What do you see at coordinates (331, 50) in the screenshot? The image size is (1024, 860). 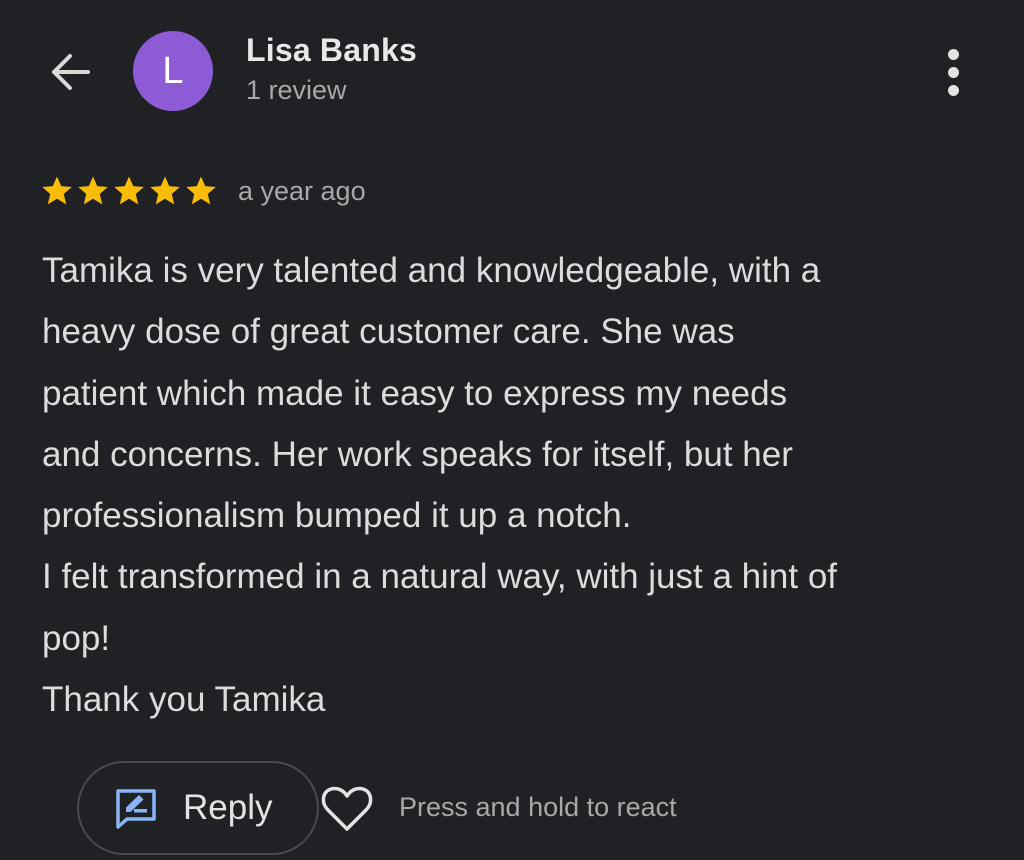 I see `reviewer-name: Lisa Banks` at bounding box center [331, 50].